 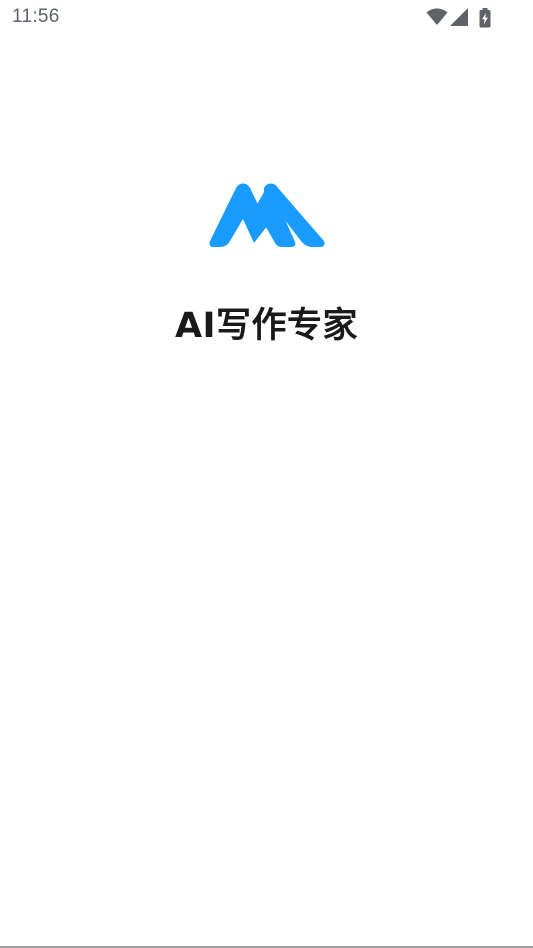 What do you see at coordinates (266, 18) in the screenshot?
I see `status-bar: 11:56` at bounding box center [266, 18].